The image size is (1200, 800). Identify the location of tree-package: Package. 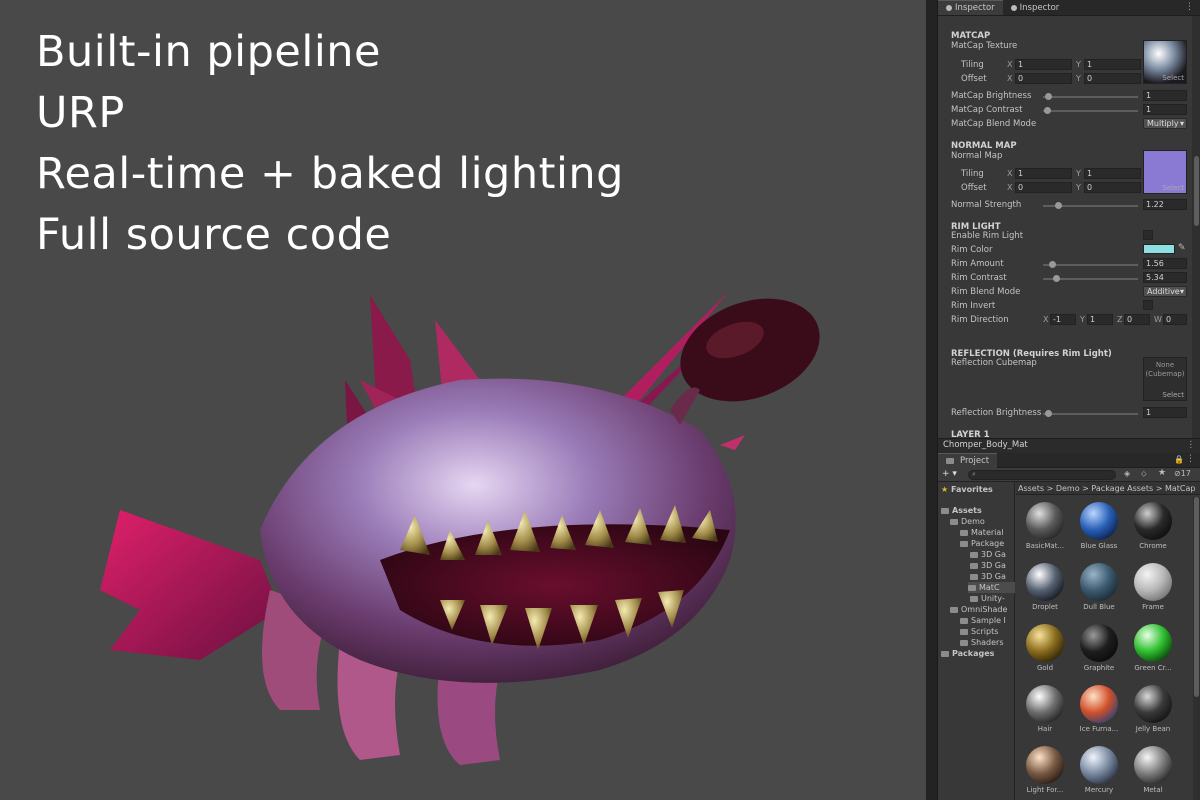
(982, 543).